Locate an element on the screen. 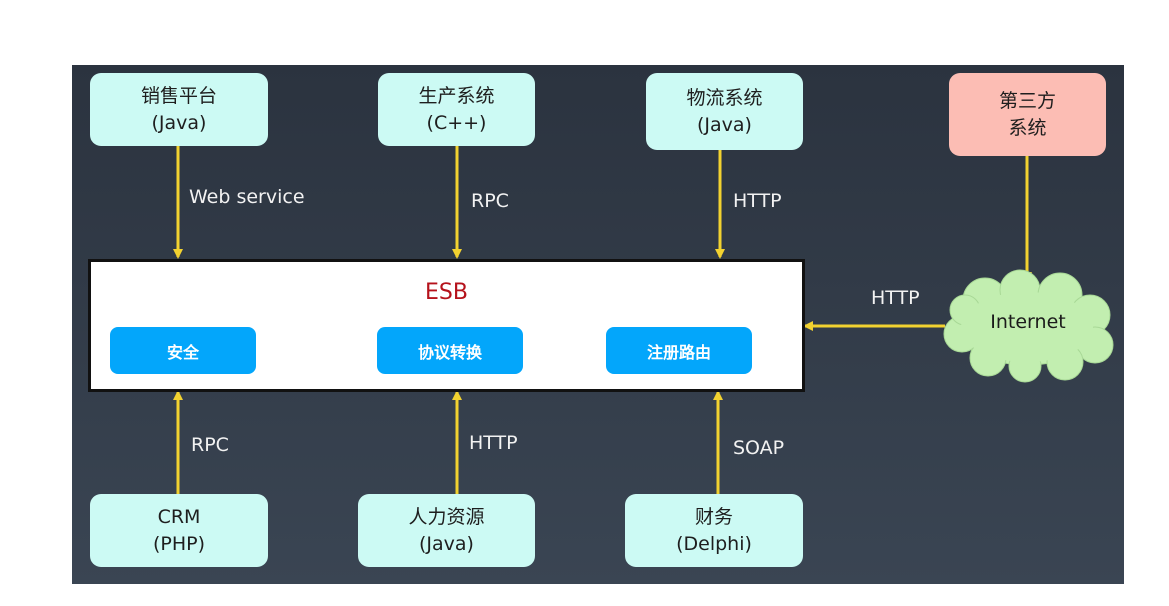 The image size is (1169, 606). third-party-line2: 系统 is located at coordinates (1027, 127).